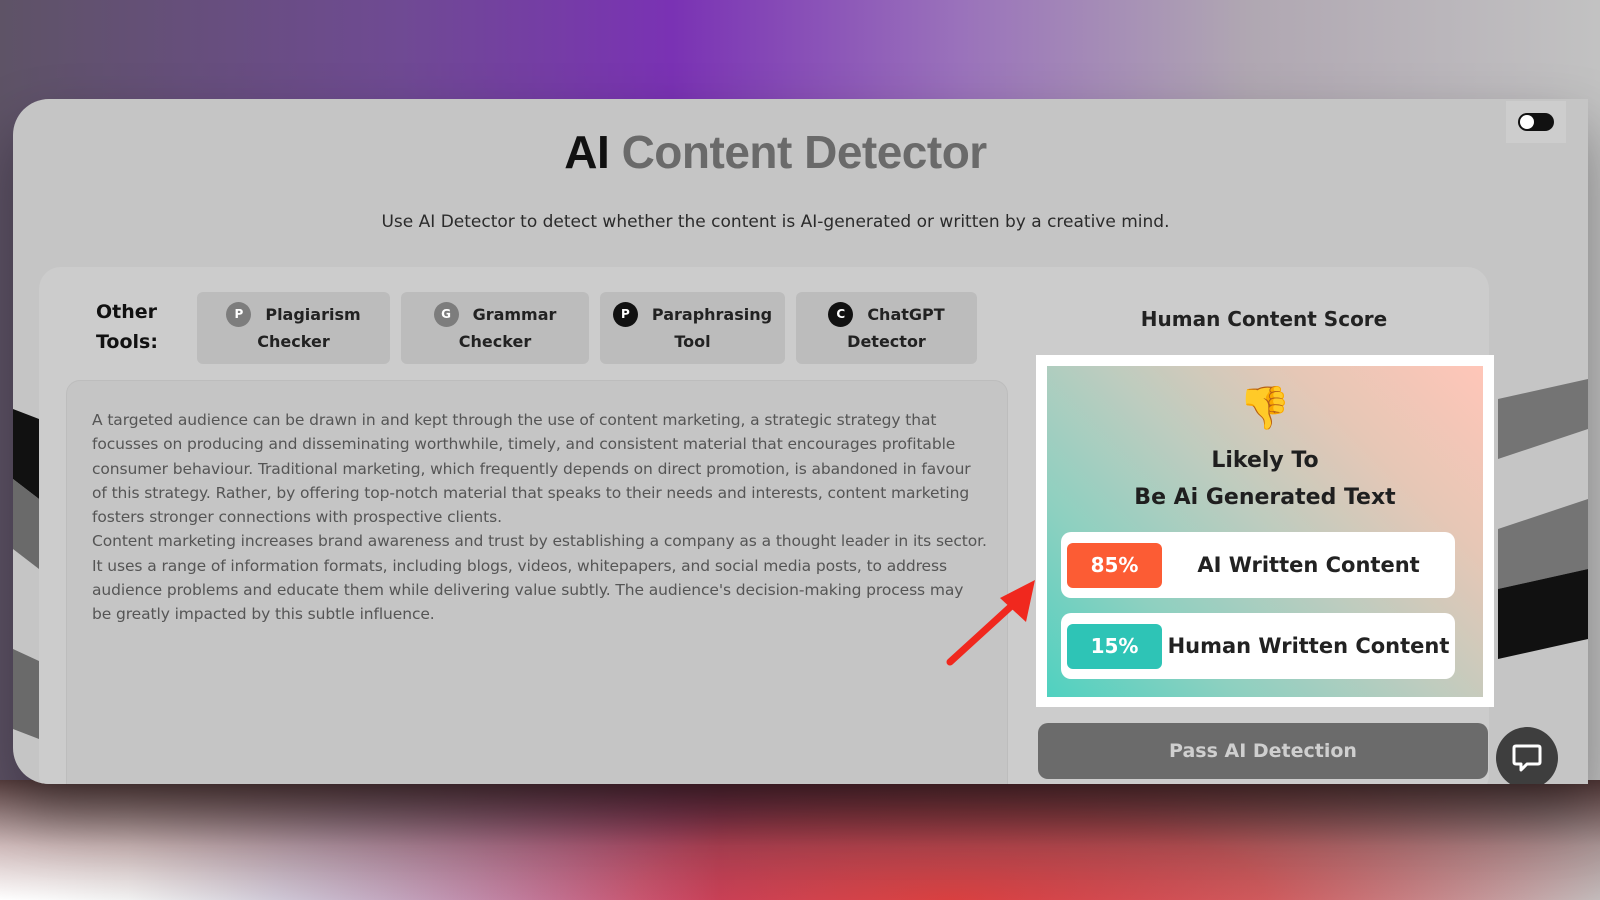  Describe the element at coordinates (239, 314) in the screenshot. I see `plagiarism-letter-icon: P` at that location.